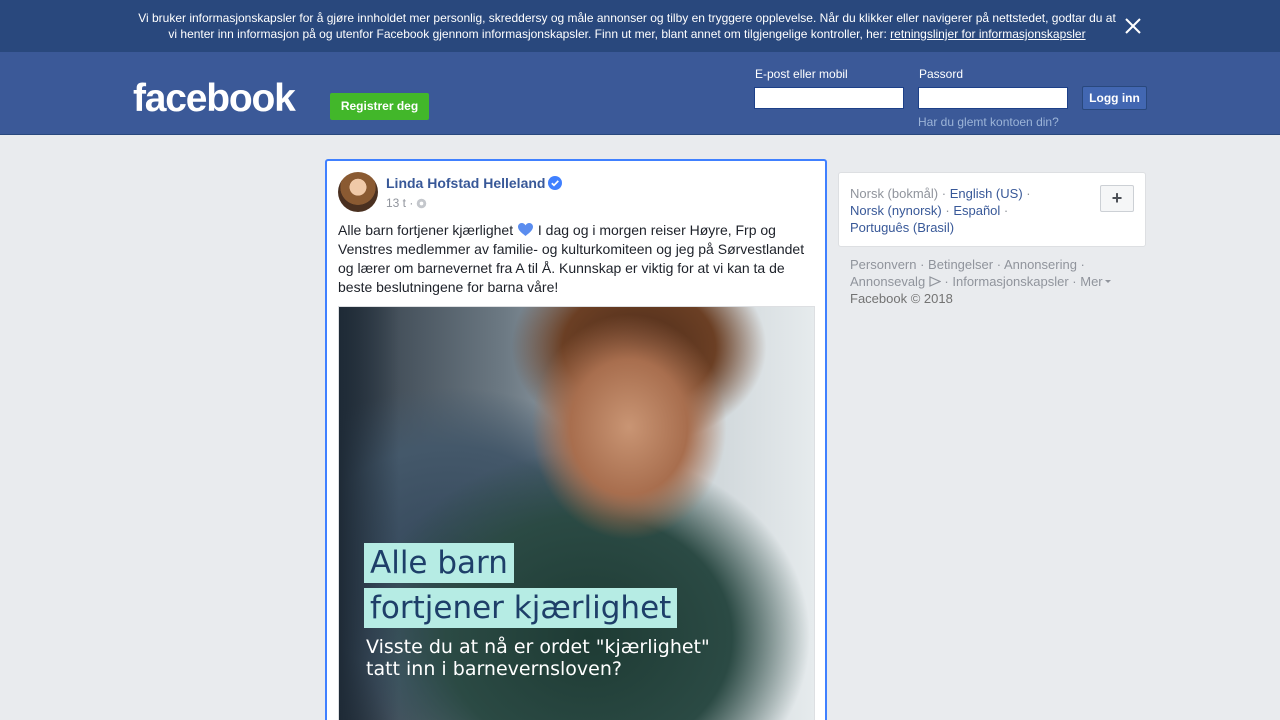 This screenshot has height=720, width=1280. What do you see at coordinates (901, 298) in the screenshot?
I see `copyright: Facebook © 2018` at bounding box center [901, 298].